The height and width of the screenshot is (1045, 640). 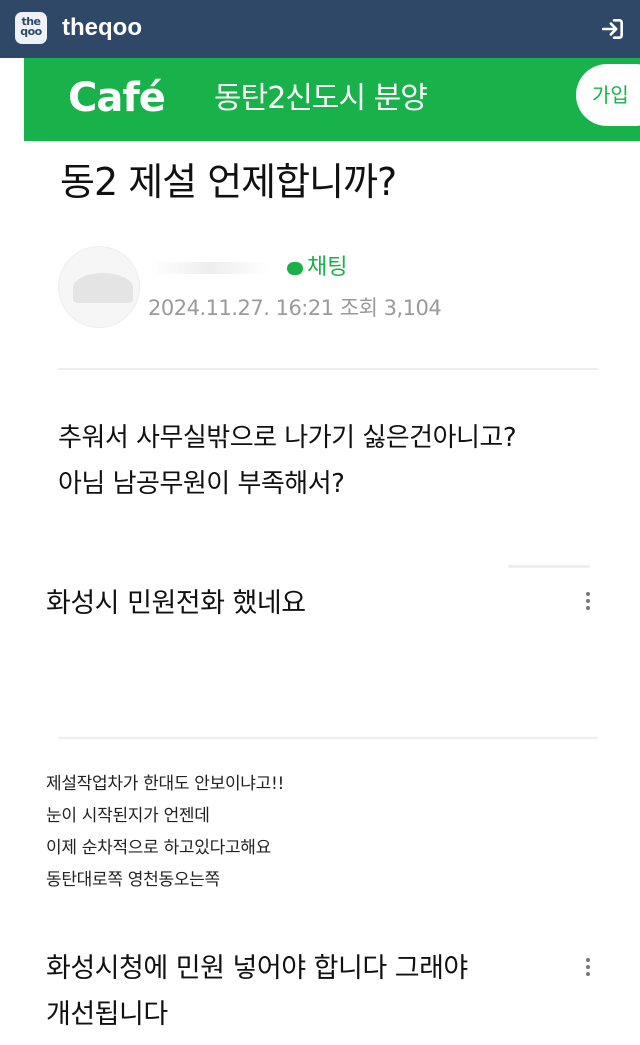 I want to click on comment-body-line: 동탄대로쪽 영천동오는쪽, so click(x=133, y=880).